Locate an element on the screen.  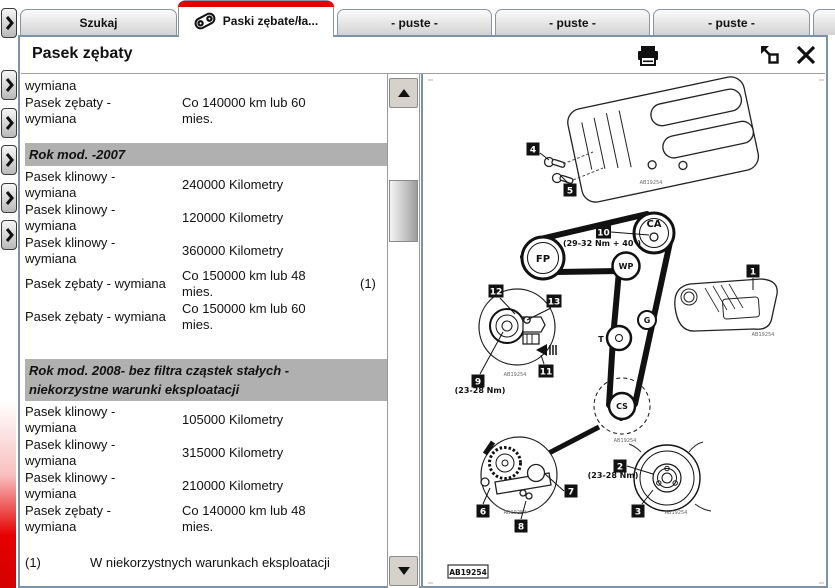
pulley-g: G is located at coordinates (647, 320).